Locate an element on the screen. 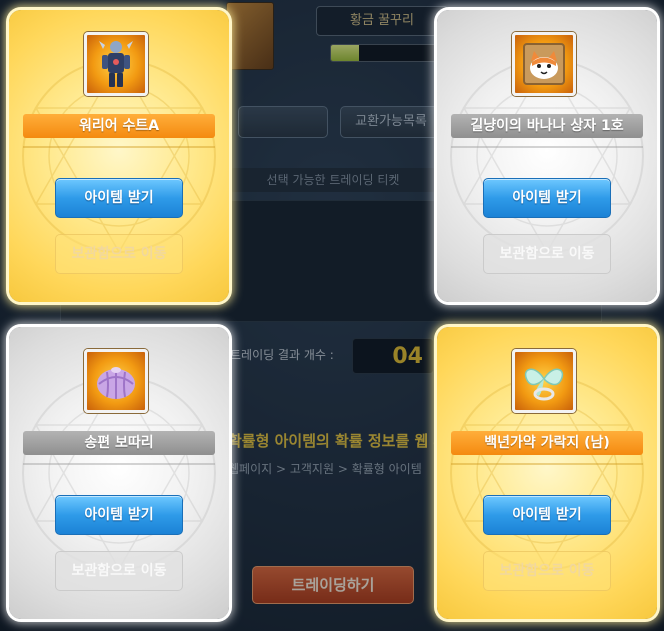  warrior-suit-icon is located at coordinates (116, 64).